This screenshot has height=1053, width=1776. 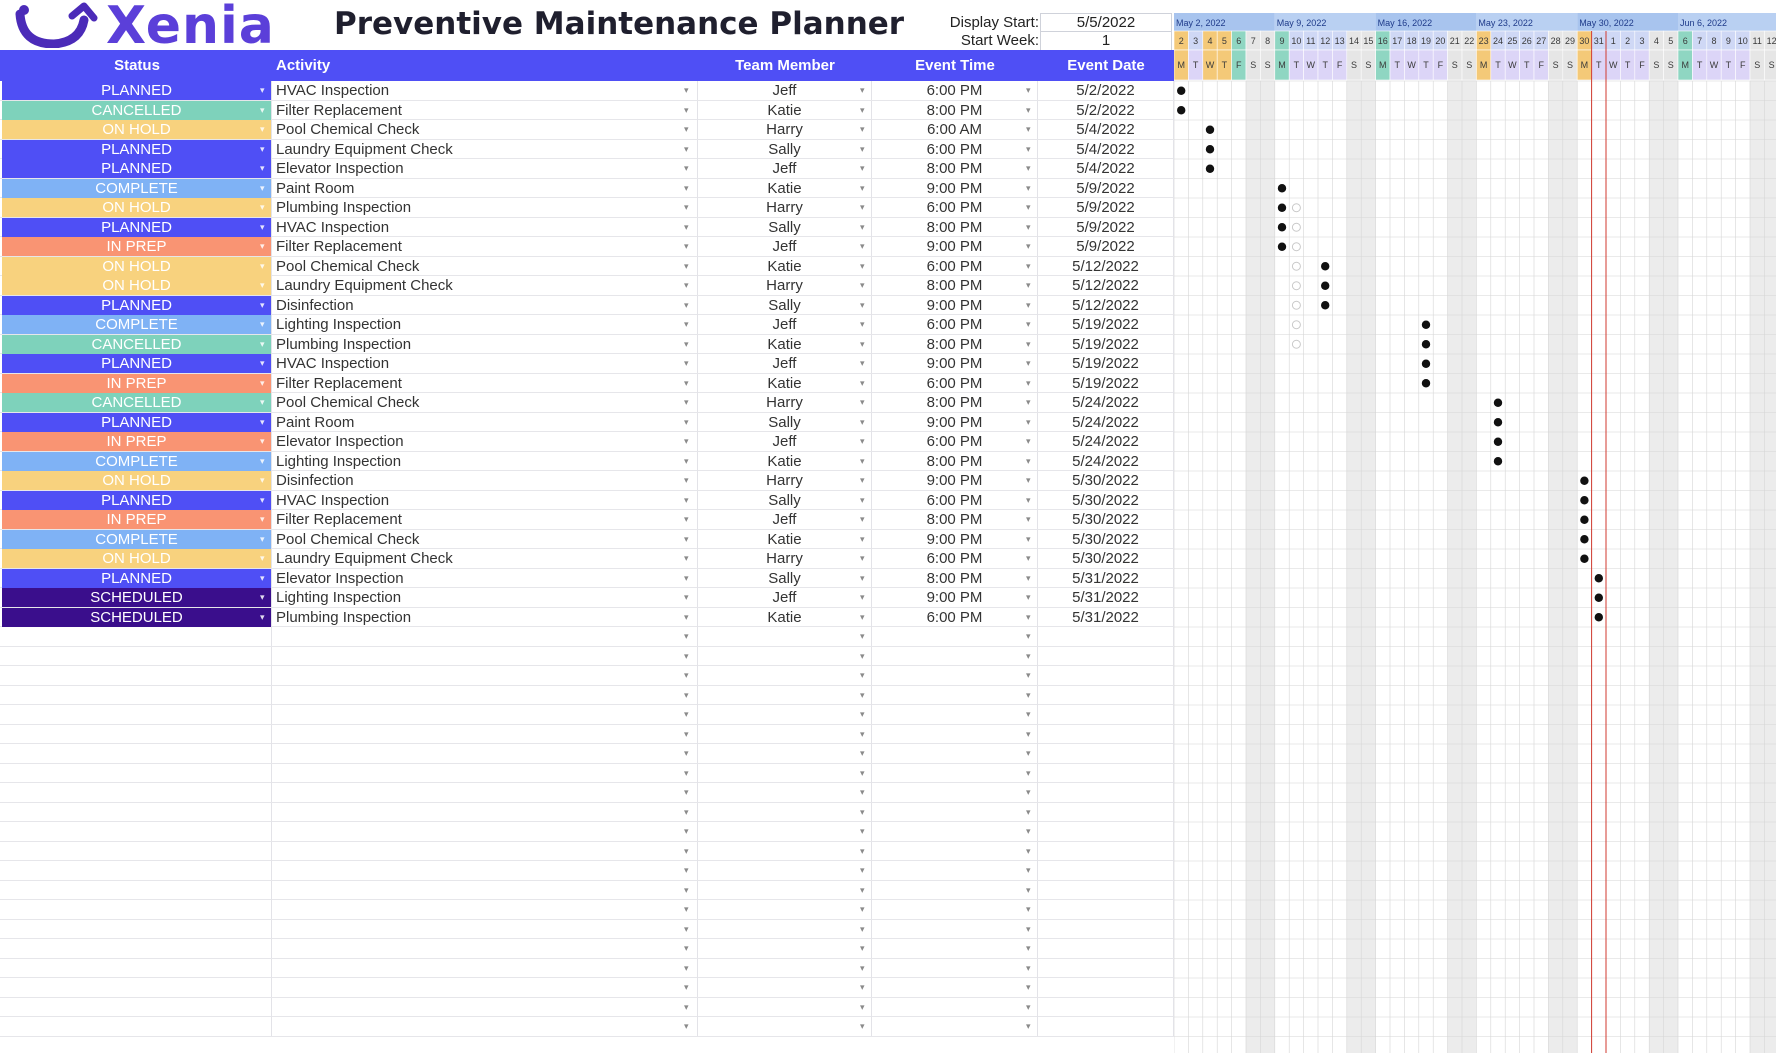 I want to click on activity-dropdown: Lighting Inspection ▾, so click(x=485, y=461).